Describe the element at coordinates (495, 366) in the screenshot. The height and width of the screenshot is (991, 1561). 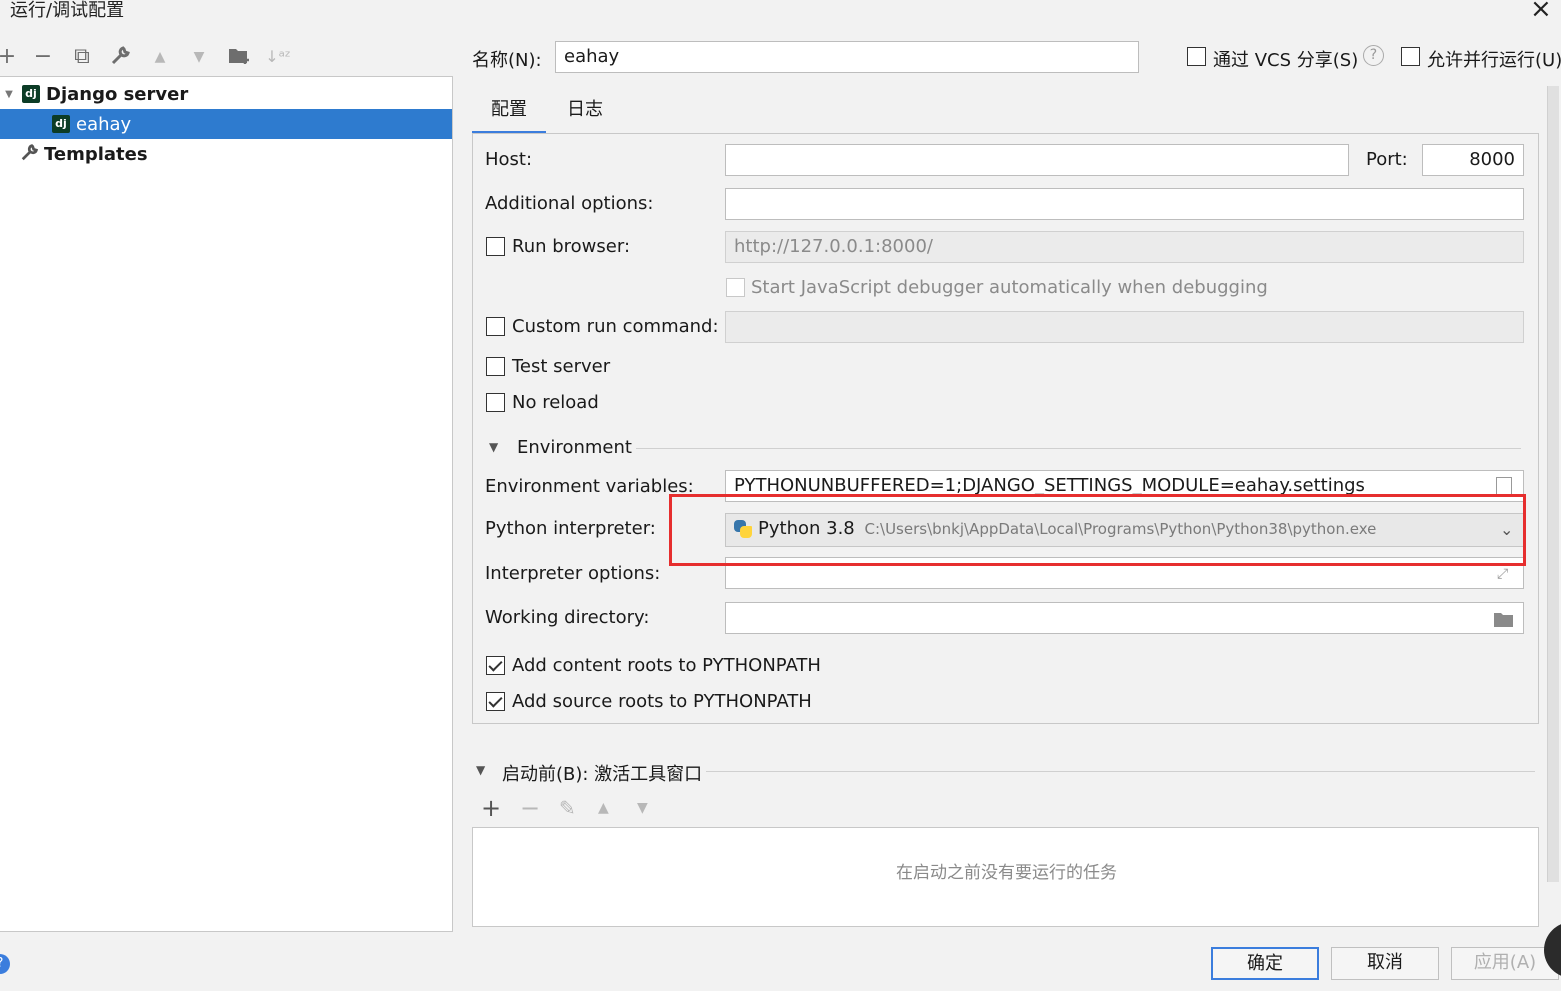
I see `test-server-checkbox` at that location.